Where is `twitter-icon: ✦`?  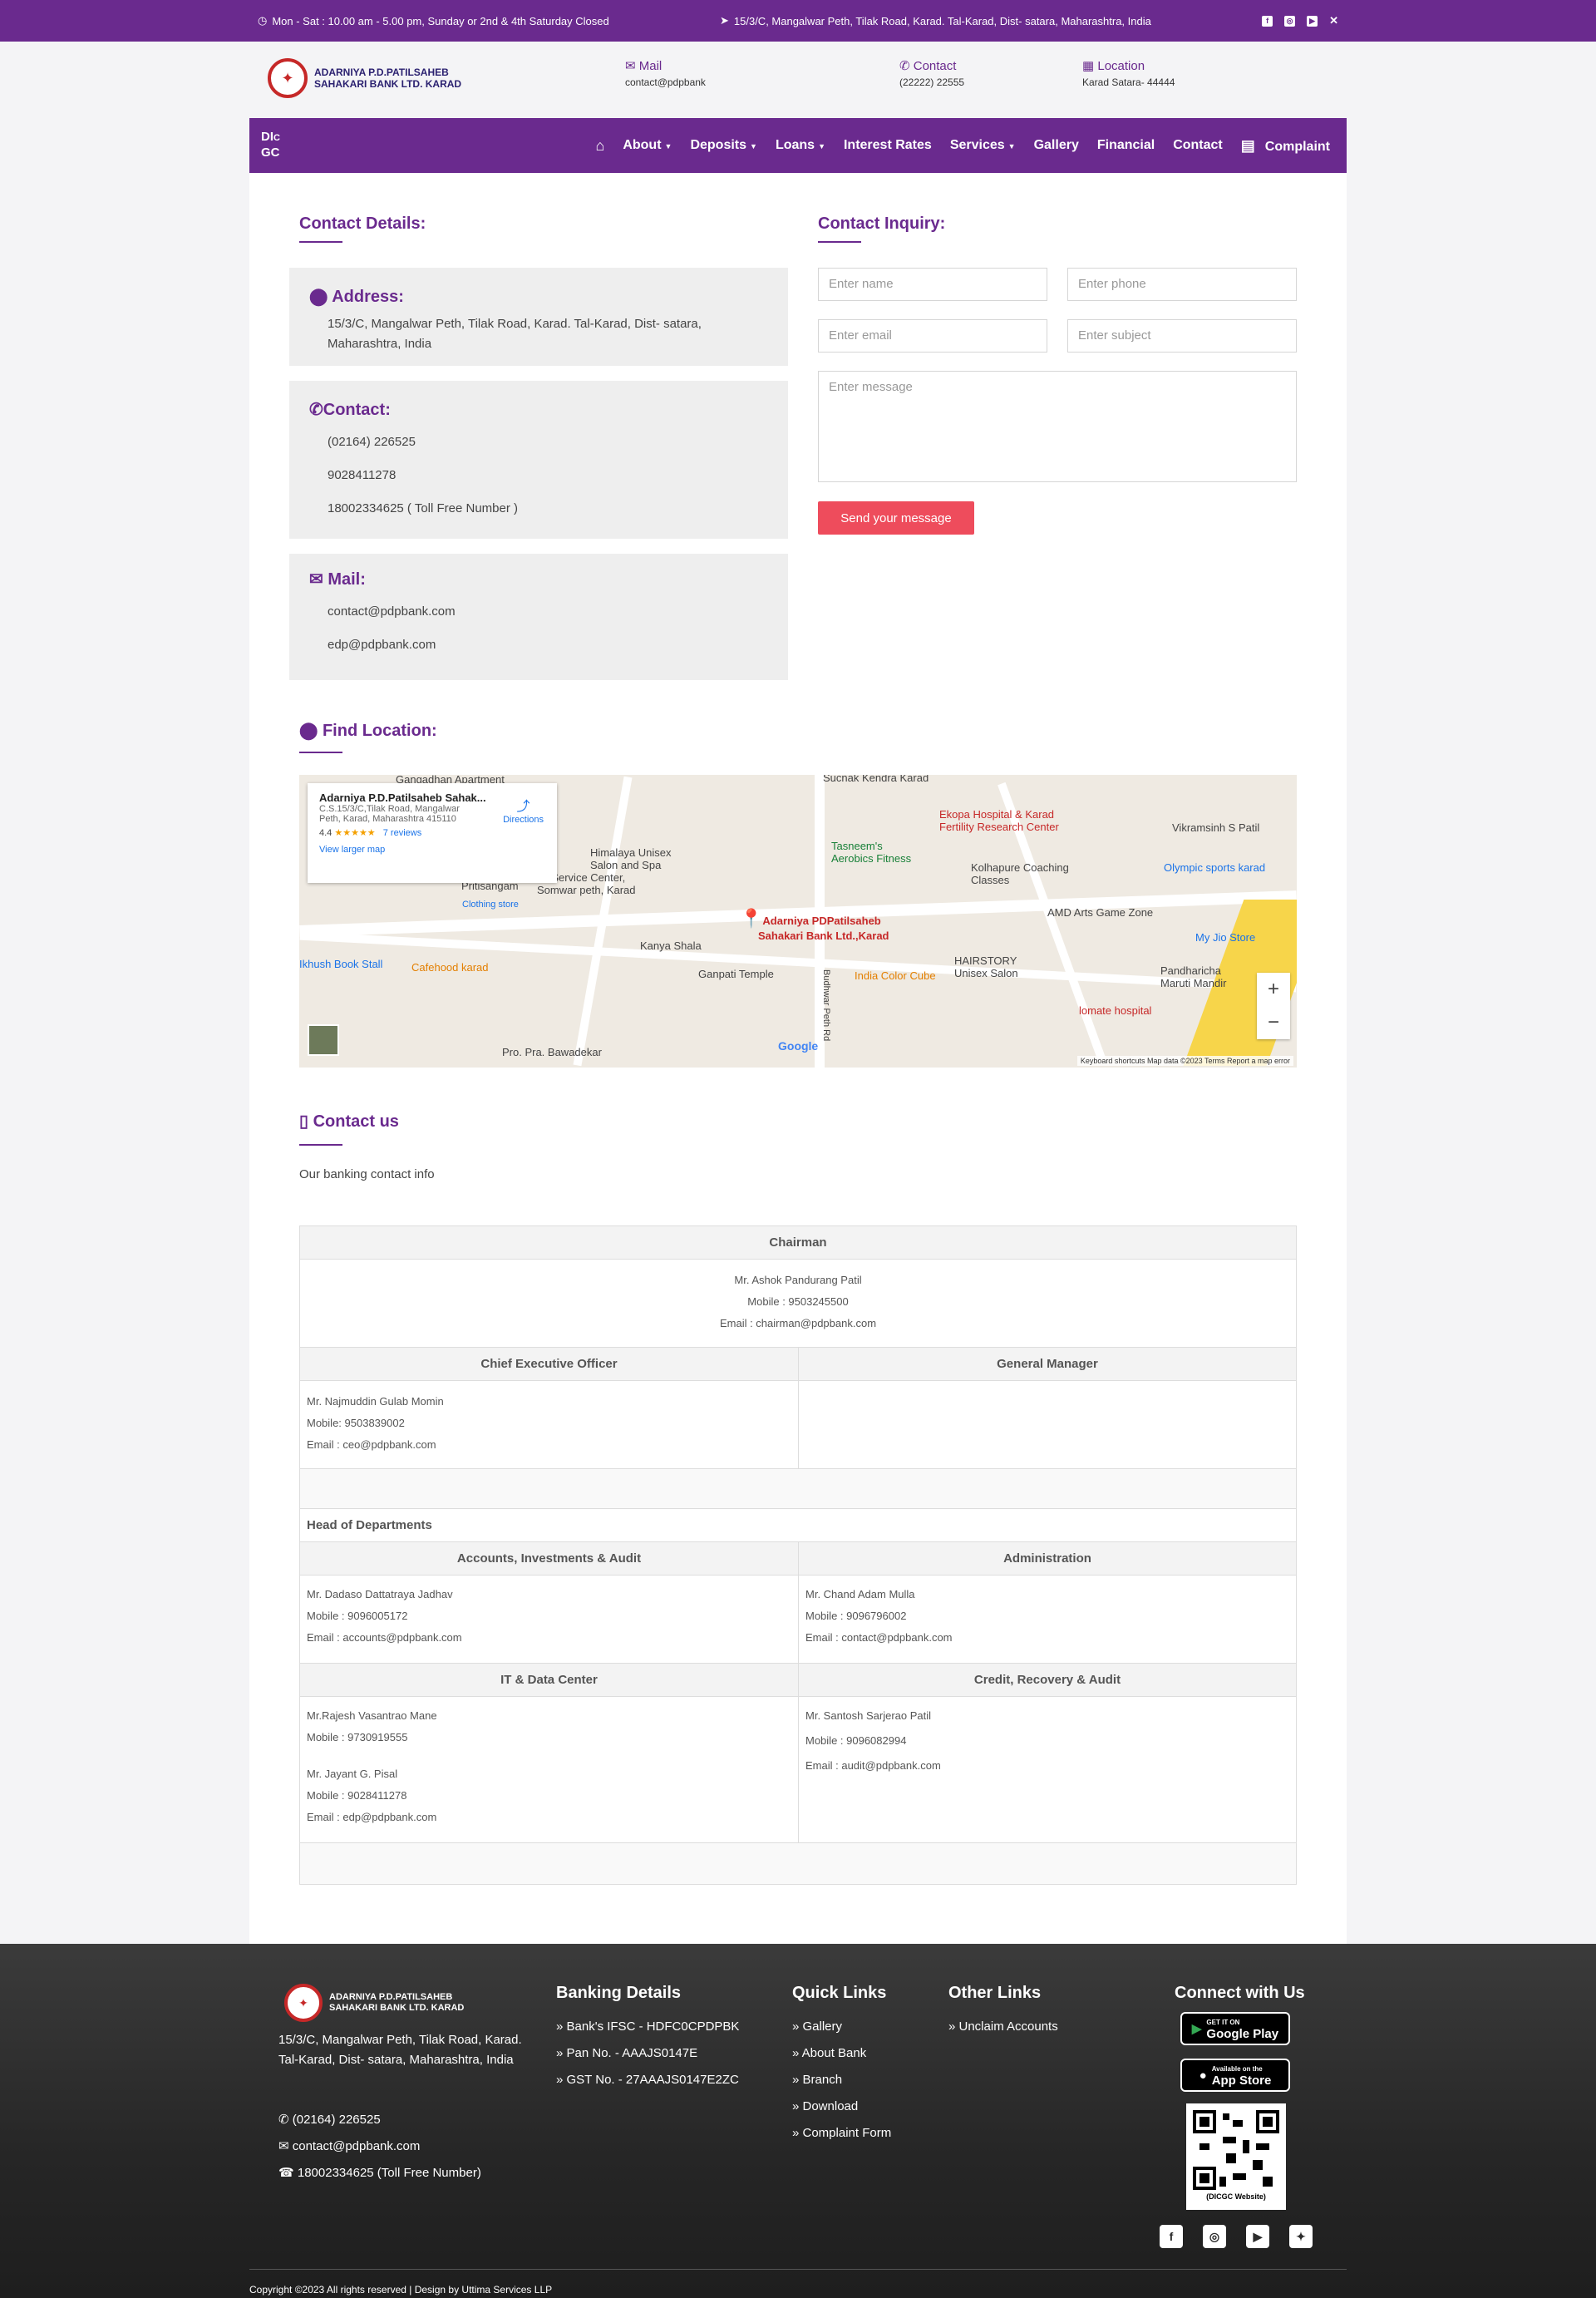 twitter-icon: ✦ is located at coordinates (1301, 2236).